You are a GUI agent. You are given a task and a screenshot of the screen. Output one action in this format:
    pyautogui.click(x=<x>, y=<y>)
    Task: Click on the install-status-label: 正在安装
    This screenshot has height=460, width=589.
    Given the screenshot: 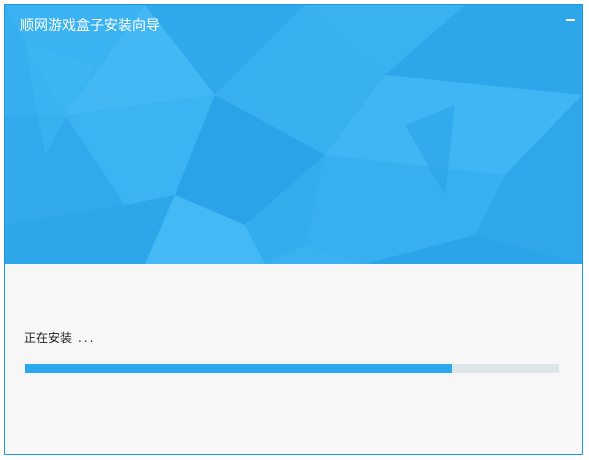 What is the action you would take?
    pyautogui.click(x=48, y=338)
    